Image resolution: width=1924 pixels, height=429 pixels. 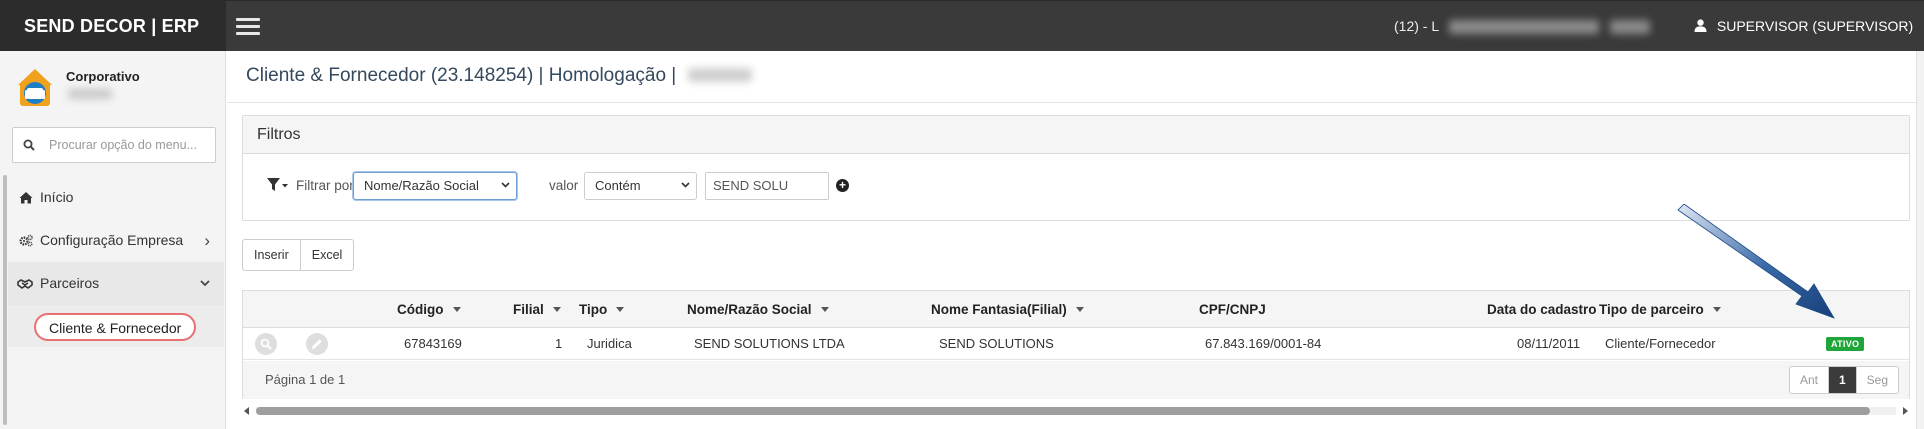 I want to click on cell-tipo: Juridica, so click(x=609, y=343).